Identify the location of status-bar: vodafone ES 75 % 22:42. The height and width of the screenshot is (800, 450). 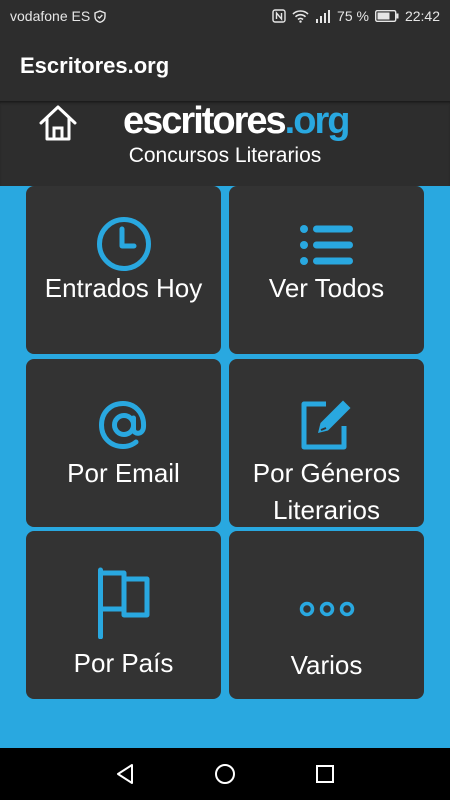
(225, 16).